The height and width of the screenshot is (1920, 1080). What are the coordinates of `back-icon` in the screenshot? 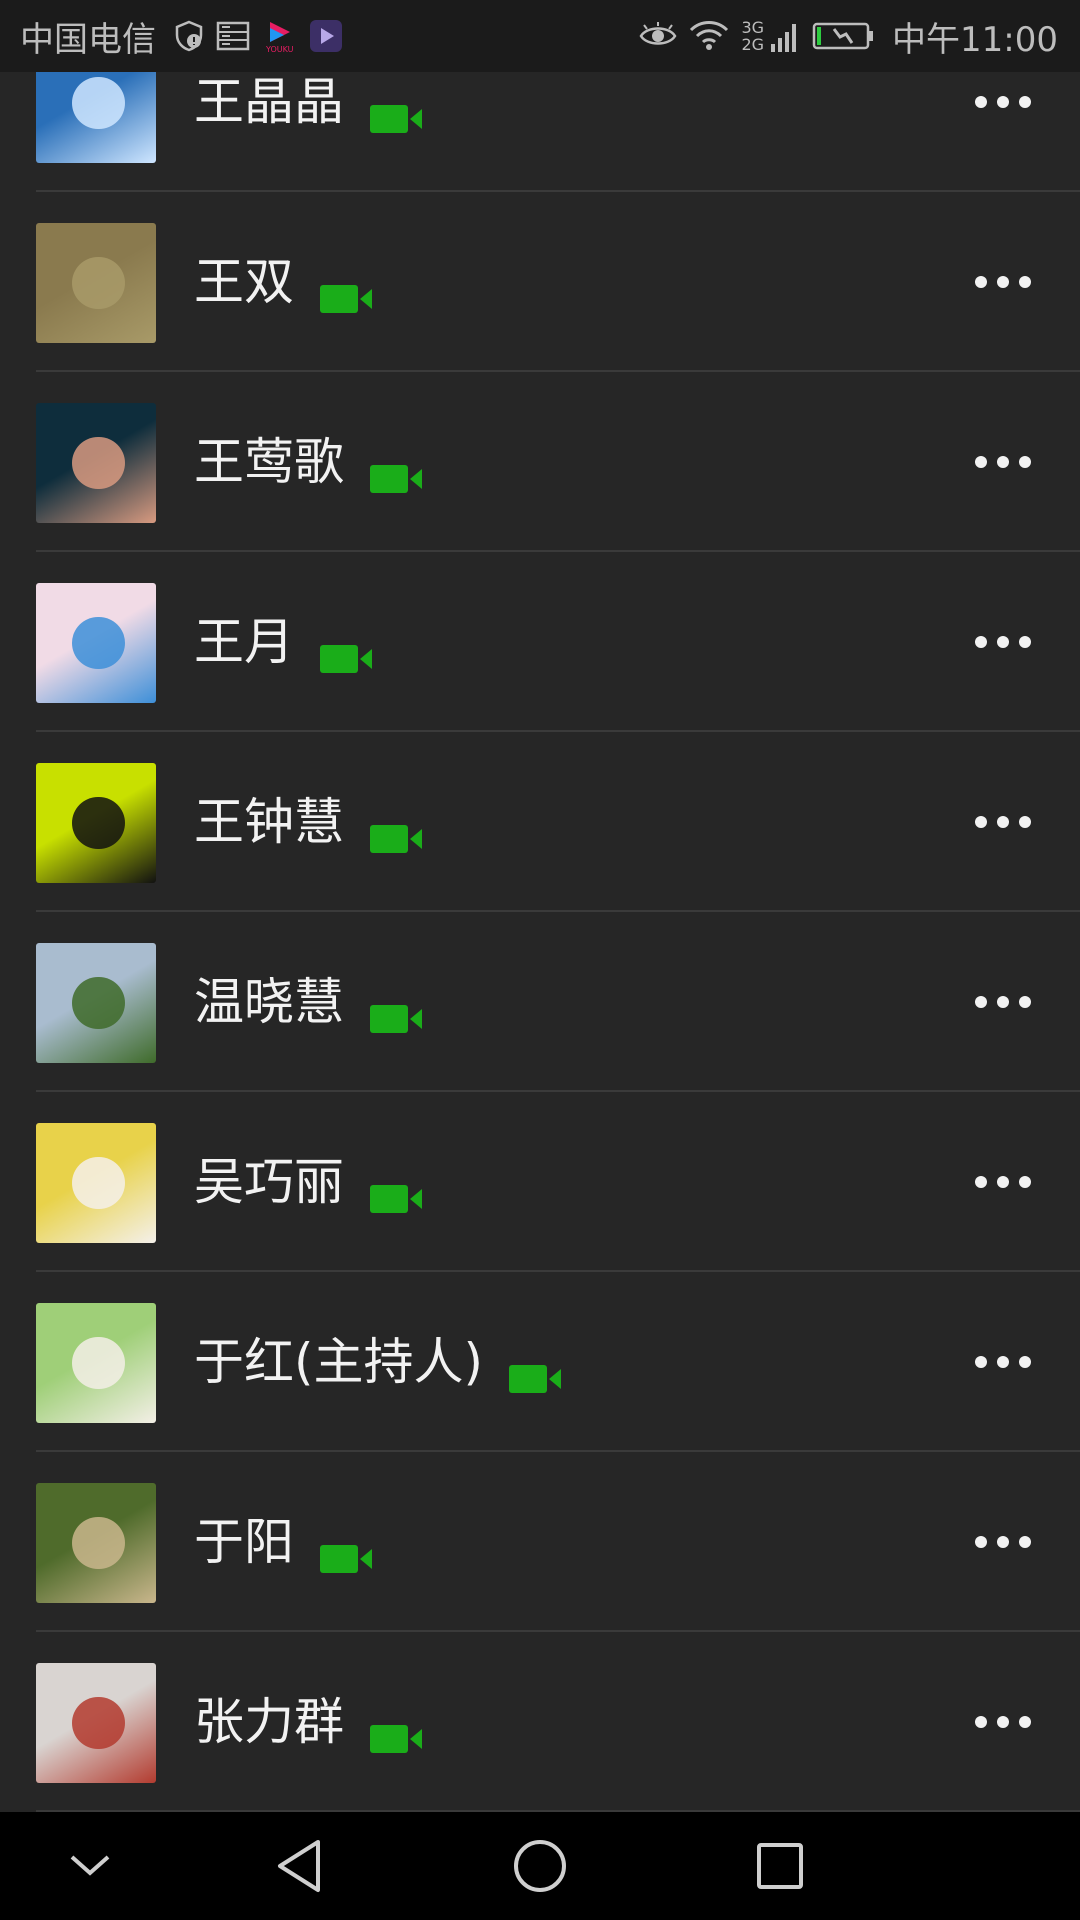 It's located at (300, 1866).